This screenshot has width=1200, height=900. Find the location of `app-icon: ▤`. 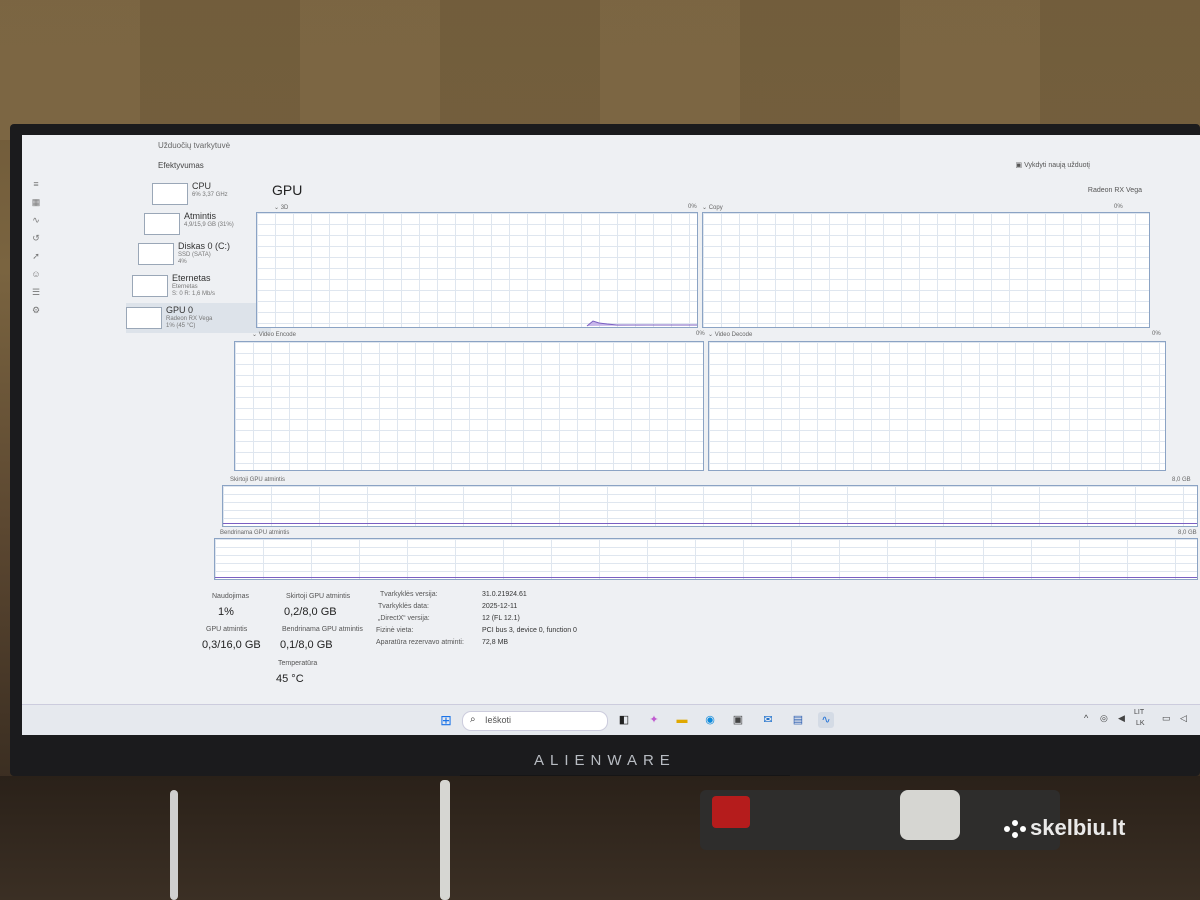

app-icon: ▤ is located at coordinates (798, 720).